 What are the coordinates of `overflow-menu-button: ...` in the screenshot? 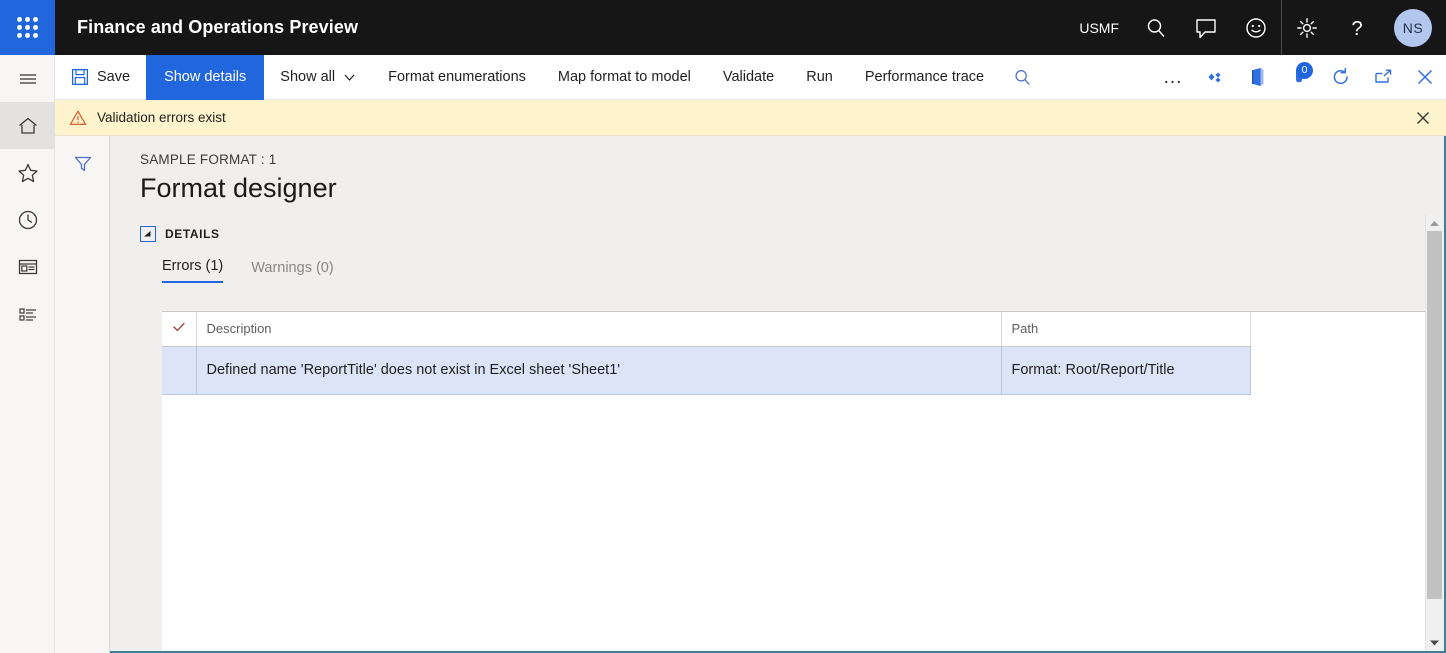 It's located at (1173, 77).